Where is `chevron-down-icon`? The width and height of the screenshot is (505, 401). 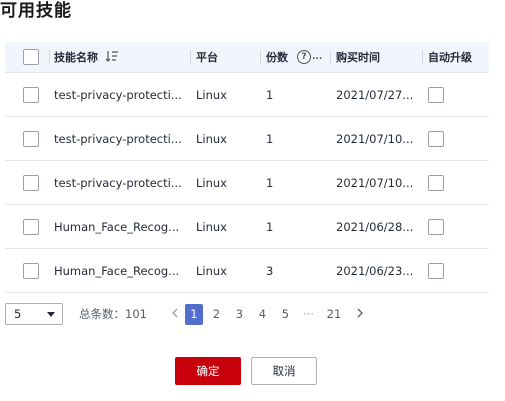 chevron-down-icon is located at coordinates (51, 314).